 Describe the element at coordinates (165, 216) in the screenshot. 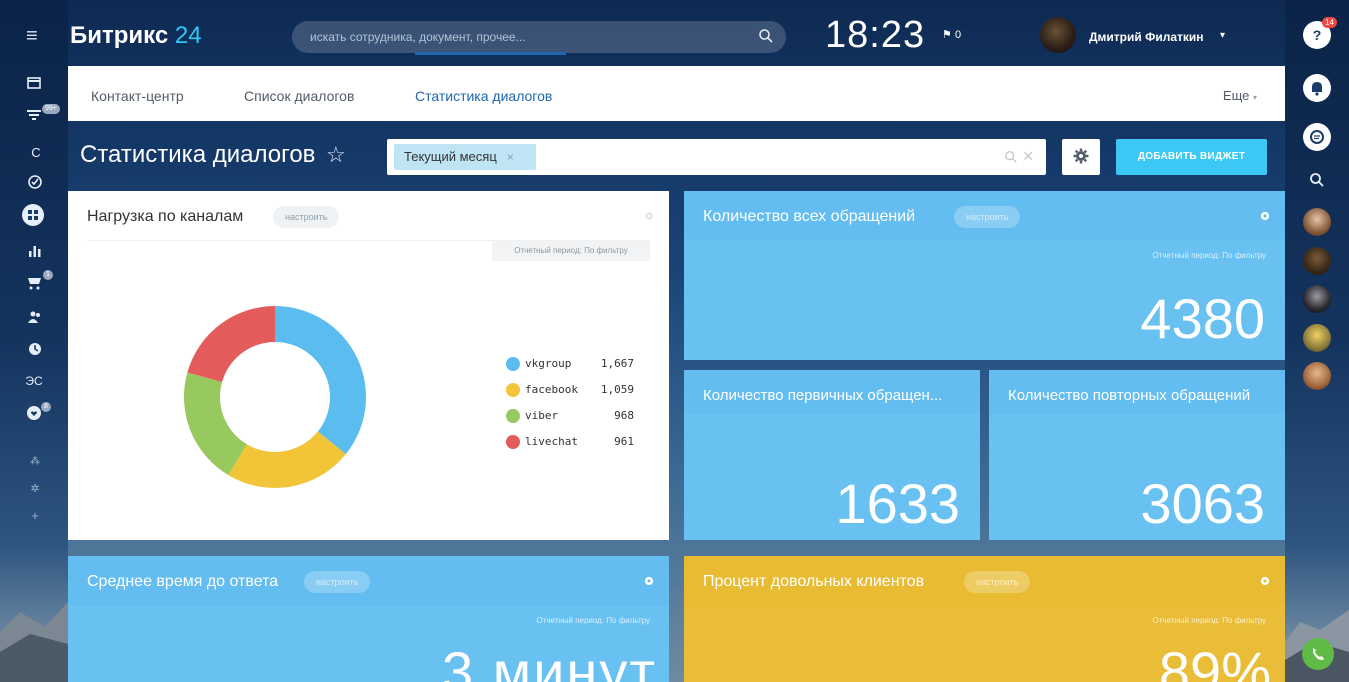

I see `widget-title: Нагрузка по каналам` at that location.